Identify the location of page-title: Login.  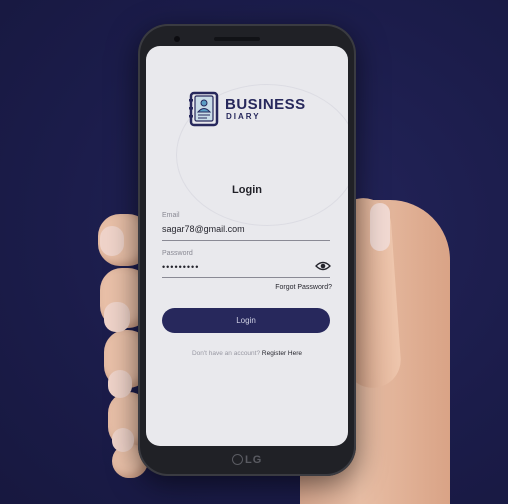
(247, 190).